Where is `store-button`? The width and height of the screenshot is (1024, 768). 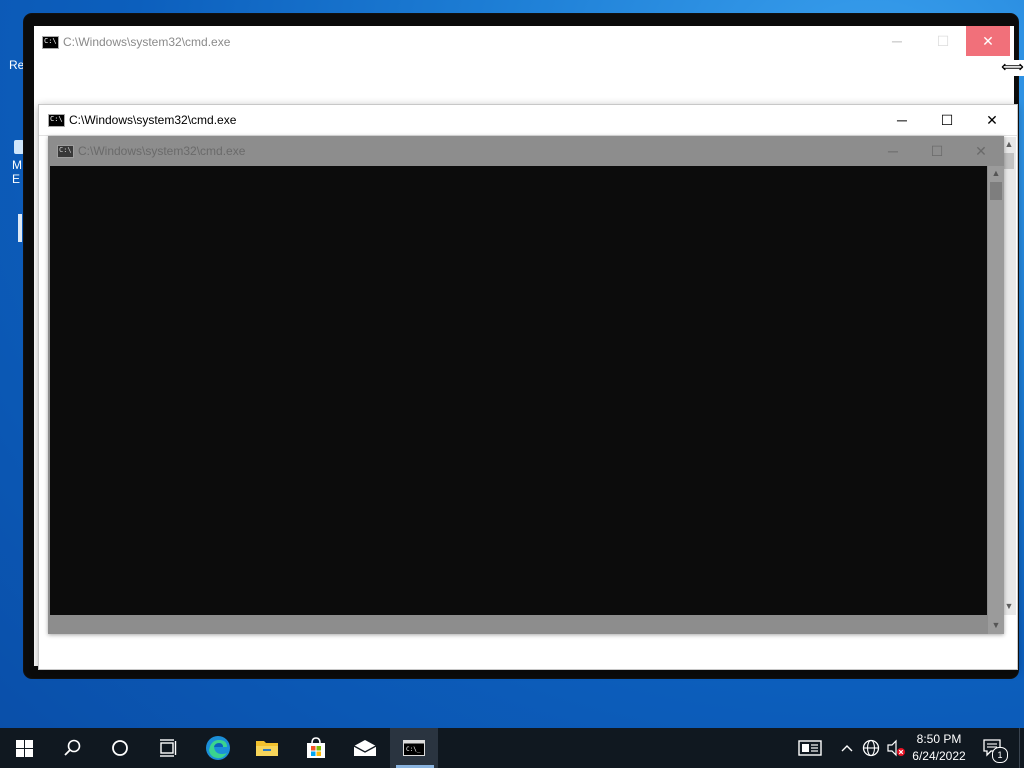
store-button is located at coordinates (316, 748).